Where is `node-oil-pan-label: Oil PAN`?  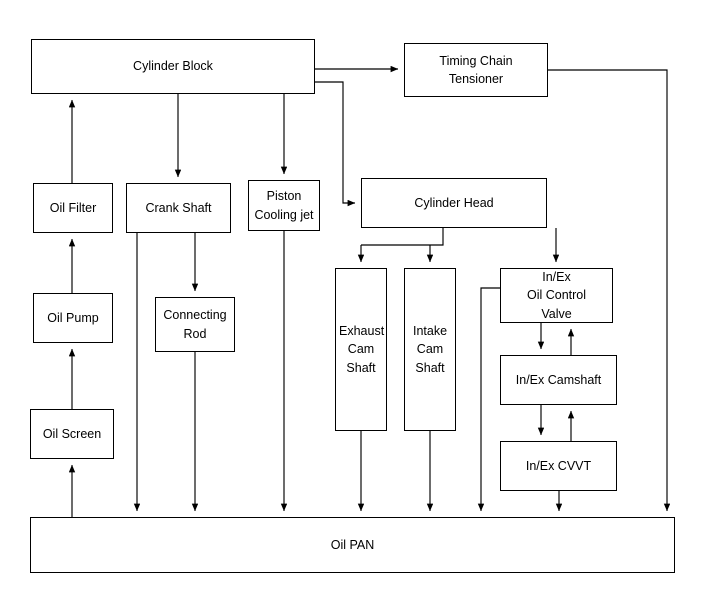 node-oil-pan-label: Oil PAN is located at coordinates (352, 544).